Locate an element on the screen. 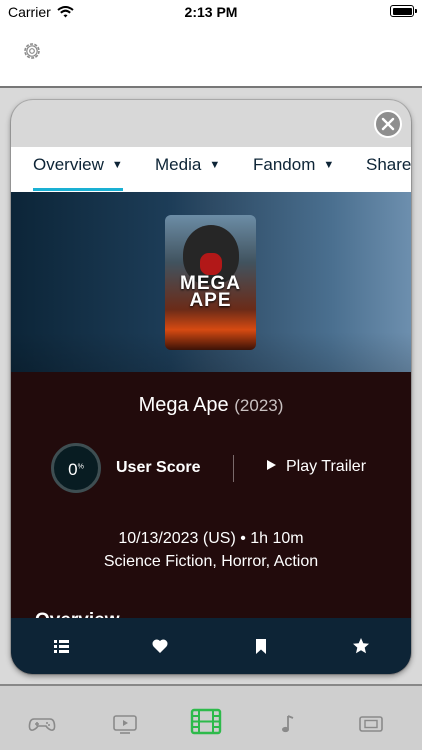 The image size is (422, 750). bottom-tab-bar is located at coordinates (211, 717).